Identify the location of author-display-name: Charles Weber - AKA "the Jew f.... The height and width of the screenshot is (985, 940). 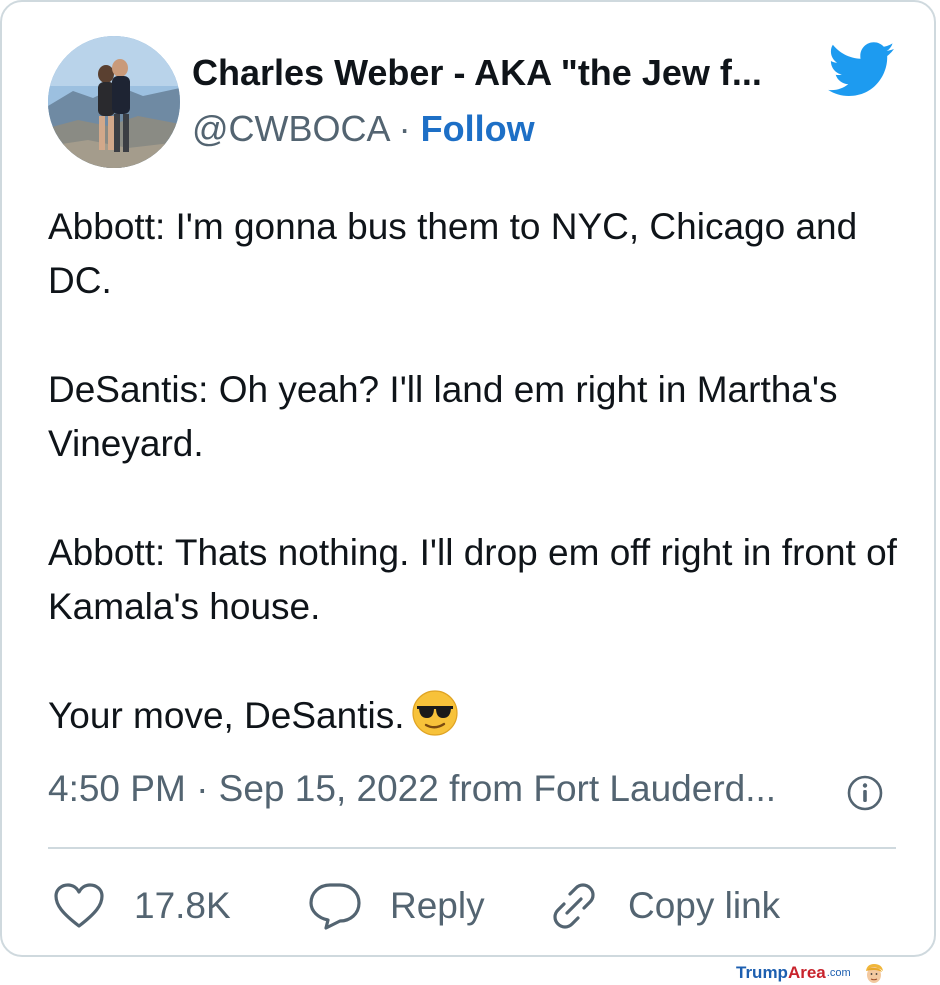
(477, 73).